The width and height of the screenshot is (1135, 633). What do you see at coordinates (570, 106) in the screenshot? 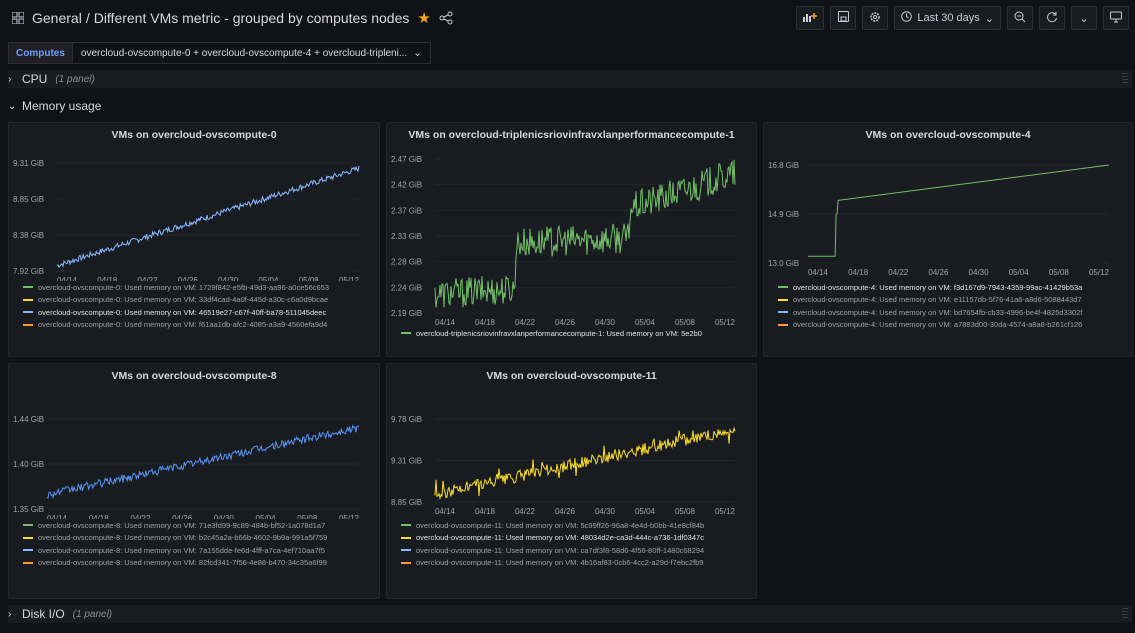
I see `row-memory-usage: ⌄ Memory usage` at bounding box center [570, 106].